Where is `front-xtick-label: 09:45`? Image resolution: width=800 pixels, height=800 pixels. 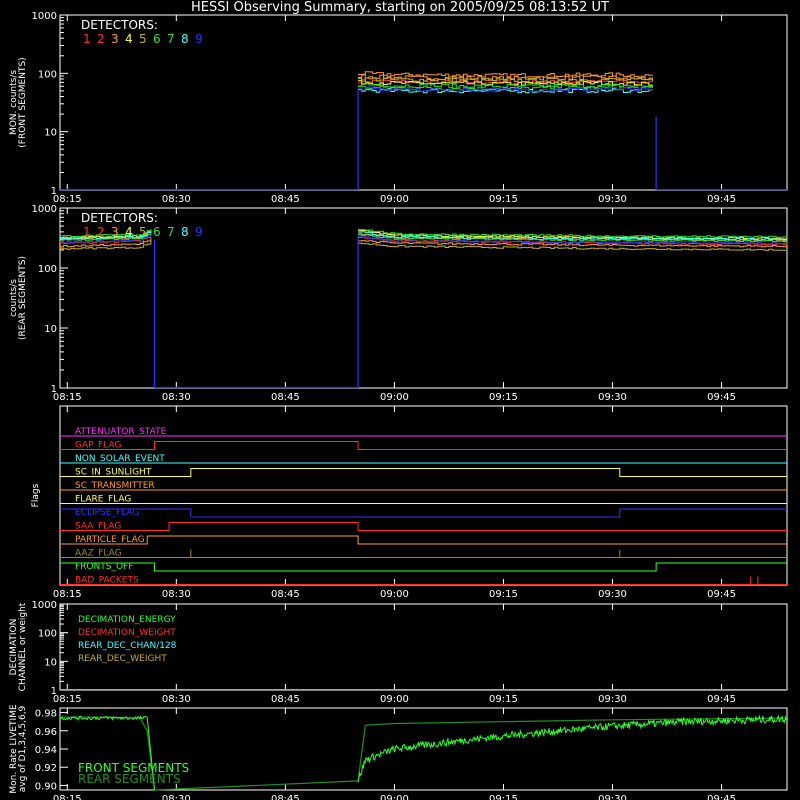 front-xtick-label: 09:45 is located at coordinates (721, 199).